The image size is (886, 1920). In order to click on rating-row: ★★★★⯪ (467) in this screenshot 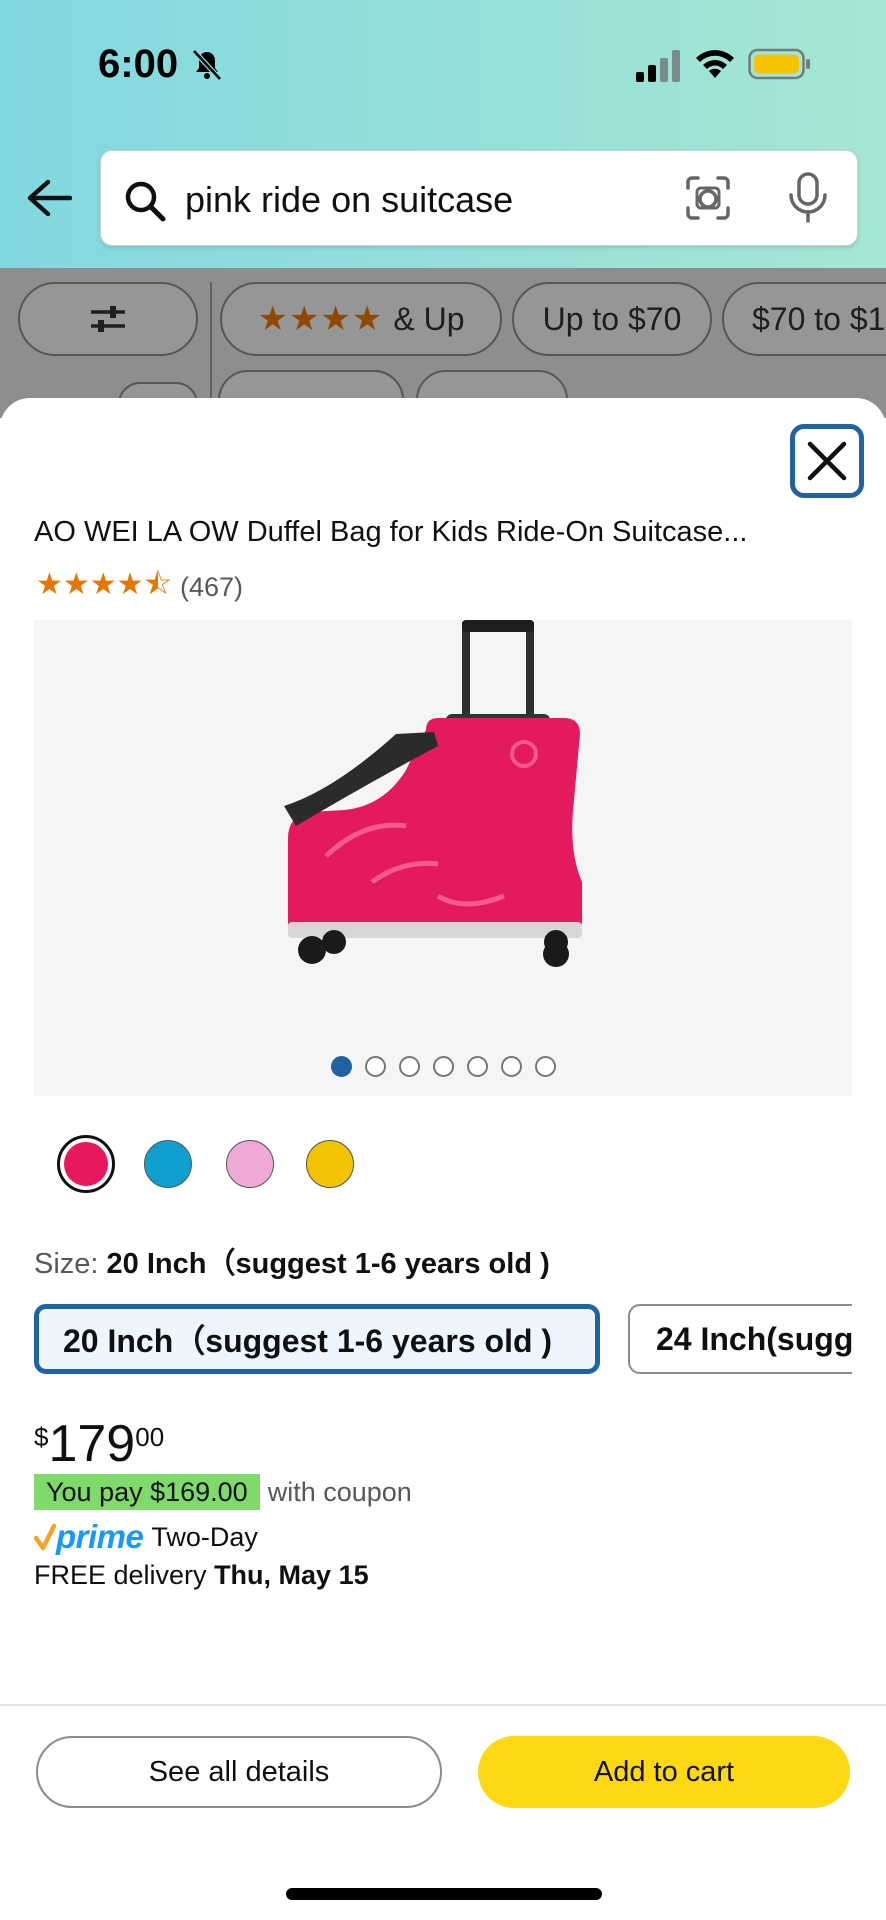, I will do `click(139, 587)`.